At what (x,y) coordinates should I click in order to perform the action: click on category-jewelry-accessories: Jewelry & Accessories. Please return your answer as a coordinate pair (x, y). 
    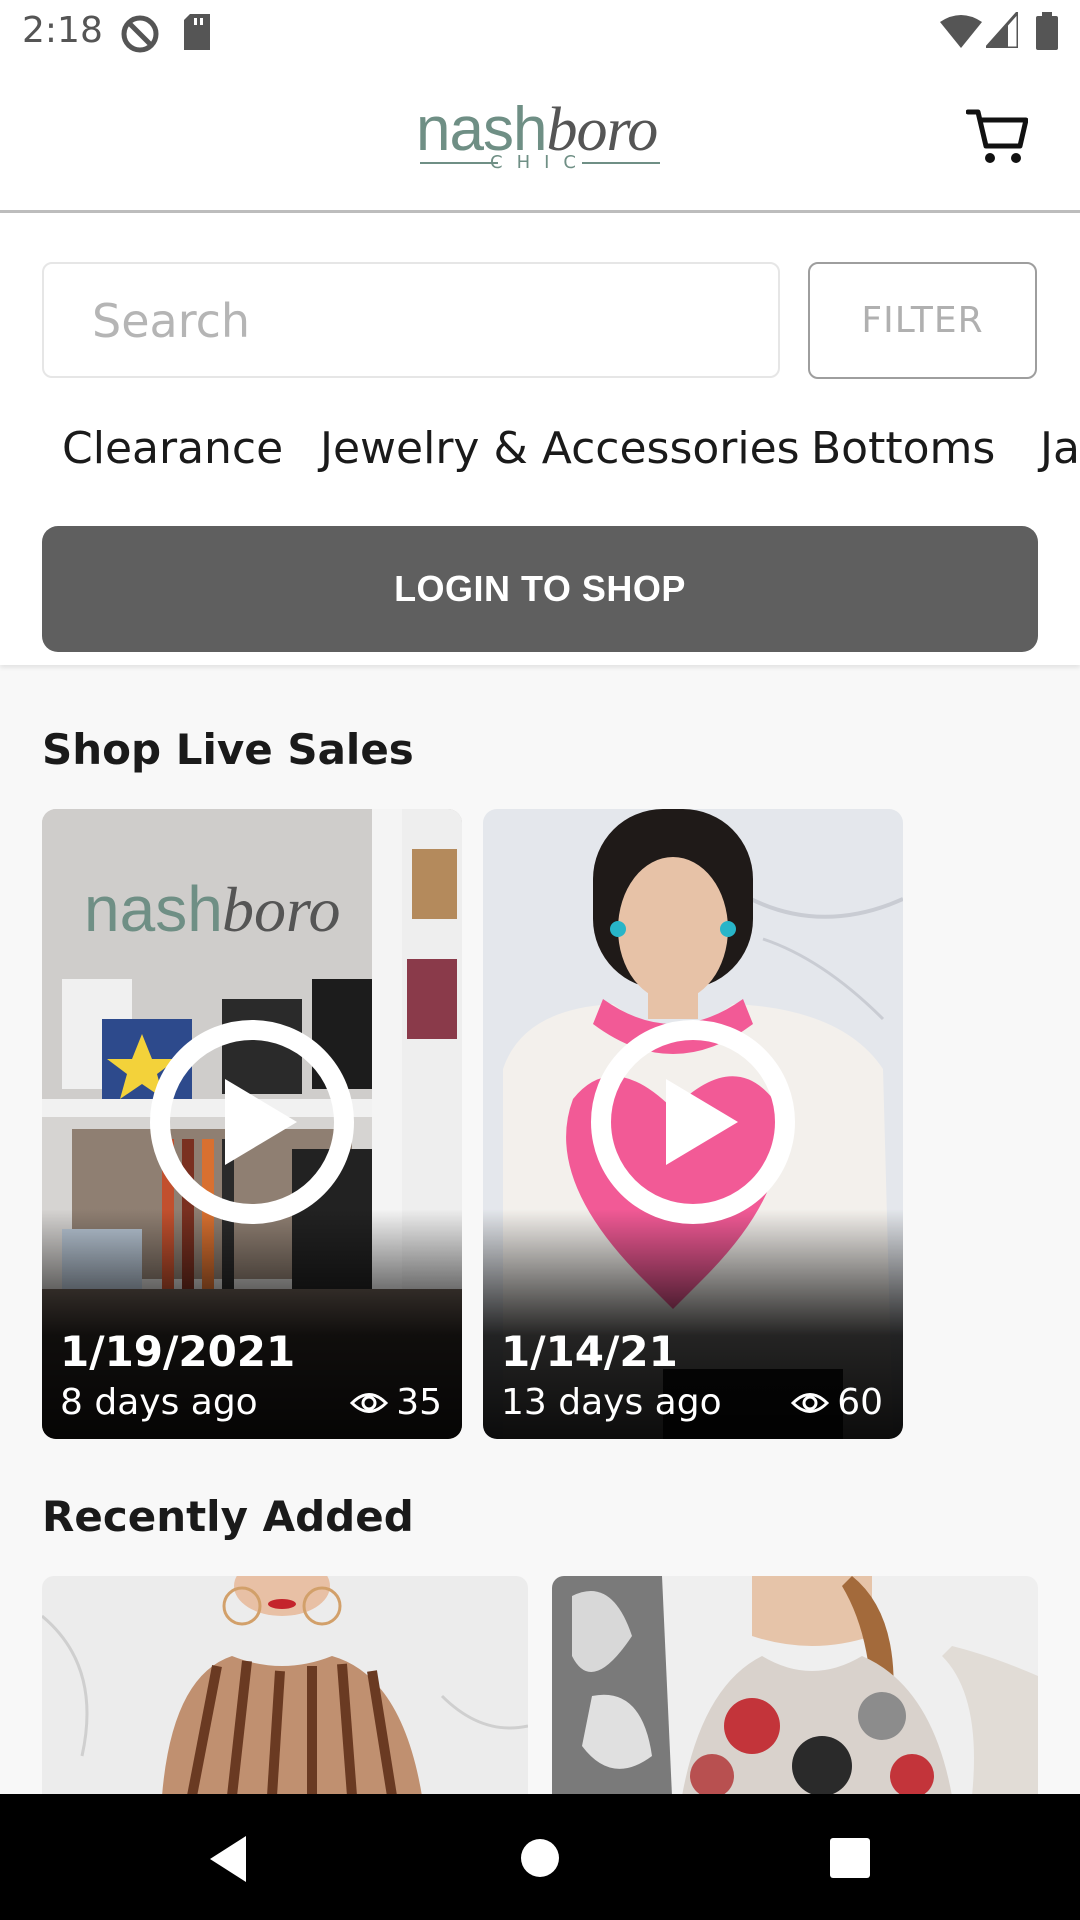
    Looking at the image, I should click on (560, 448).